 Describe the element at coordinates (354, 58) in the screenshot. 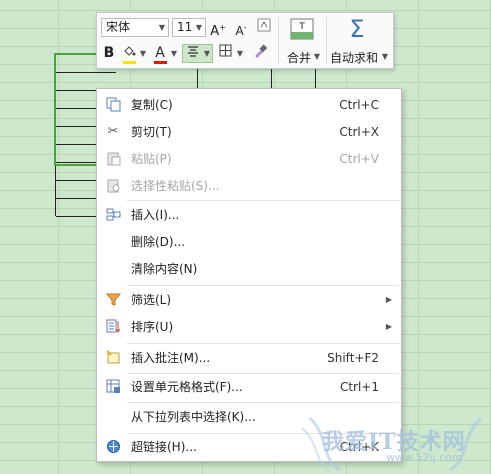

I see `autosum-label: 自动求和` at that location.